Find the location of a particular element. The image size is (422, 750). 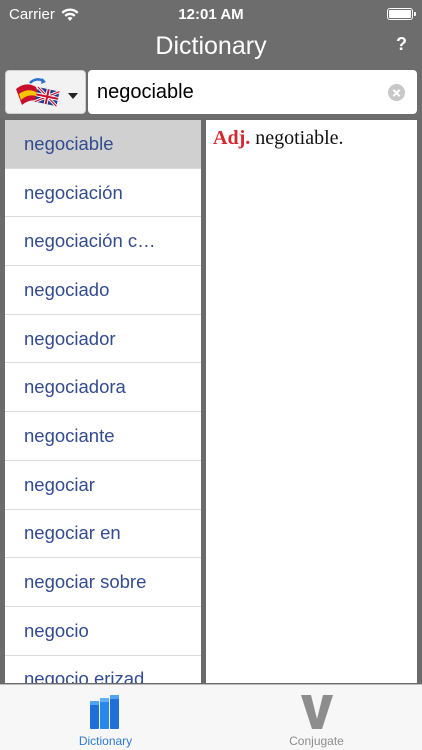

language-selector-button is located at coordinates (45, 92).